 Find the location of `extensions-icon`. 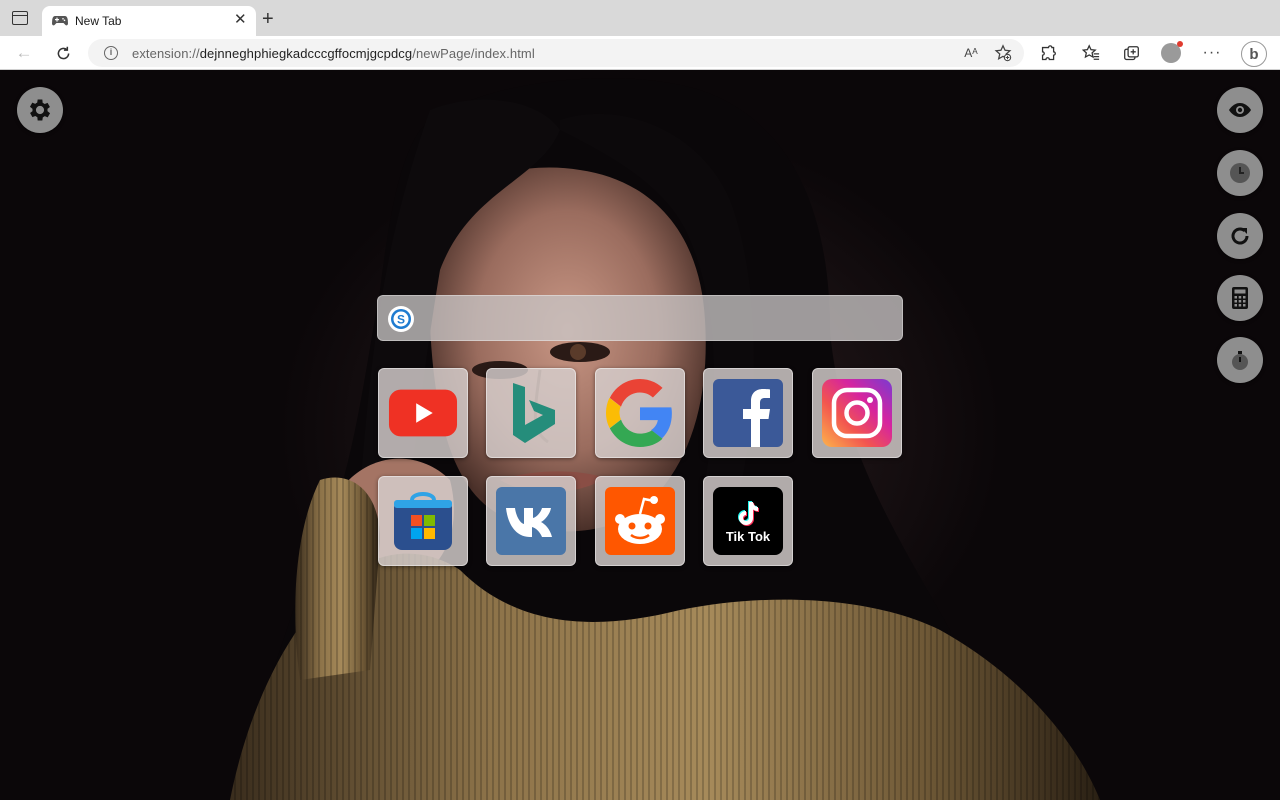

extensions-icon is located at coordinates (1048, 53).